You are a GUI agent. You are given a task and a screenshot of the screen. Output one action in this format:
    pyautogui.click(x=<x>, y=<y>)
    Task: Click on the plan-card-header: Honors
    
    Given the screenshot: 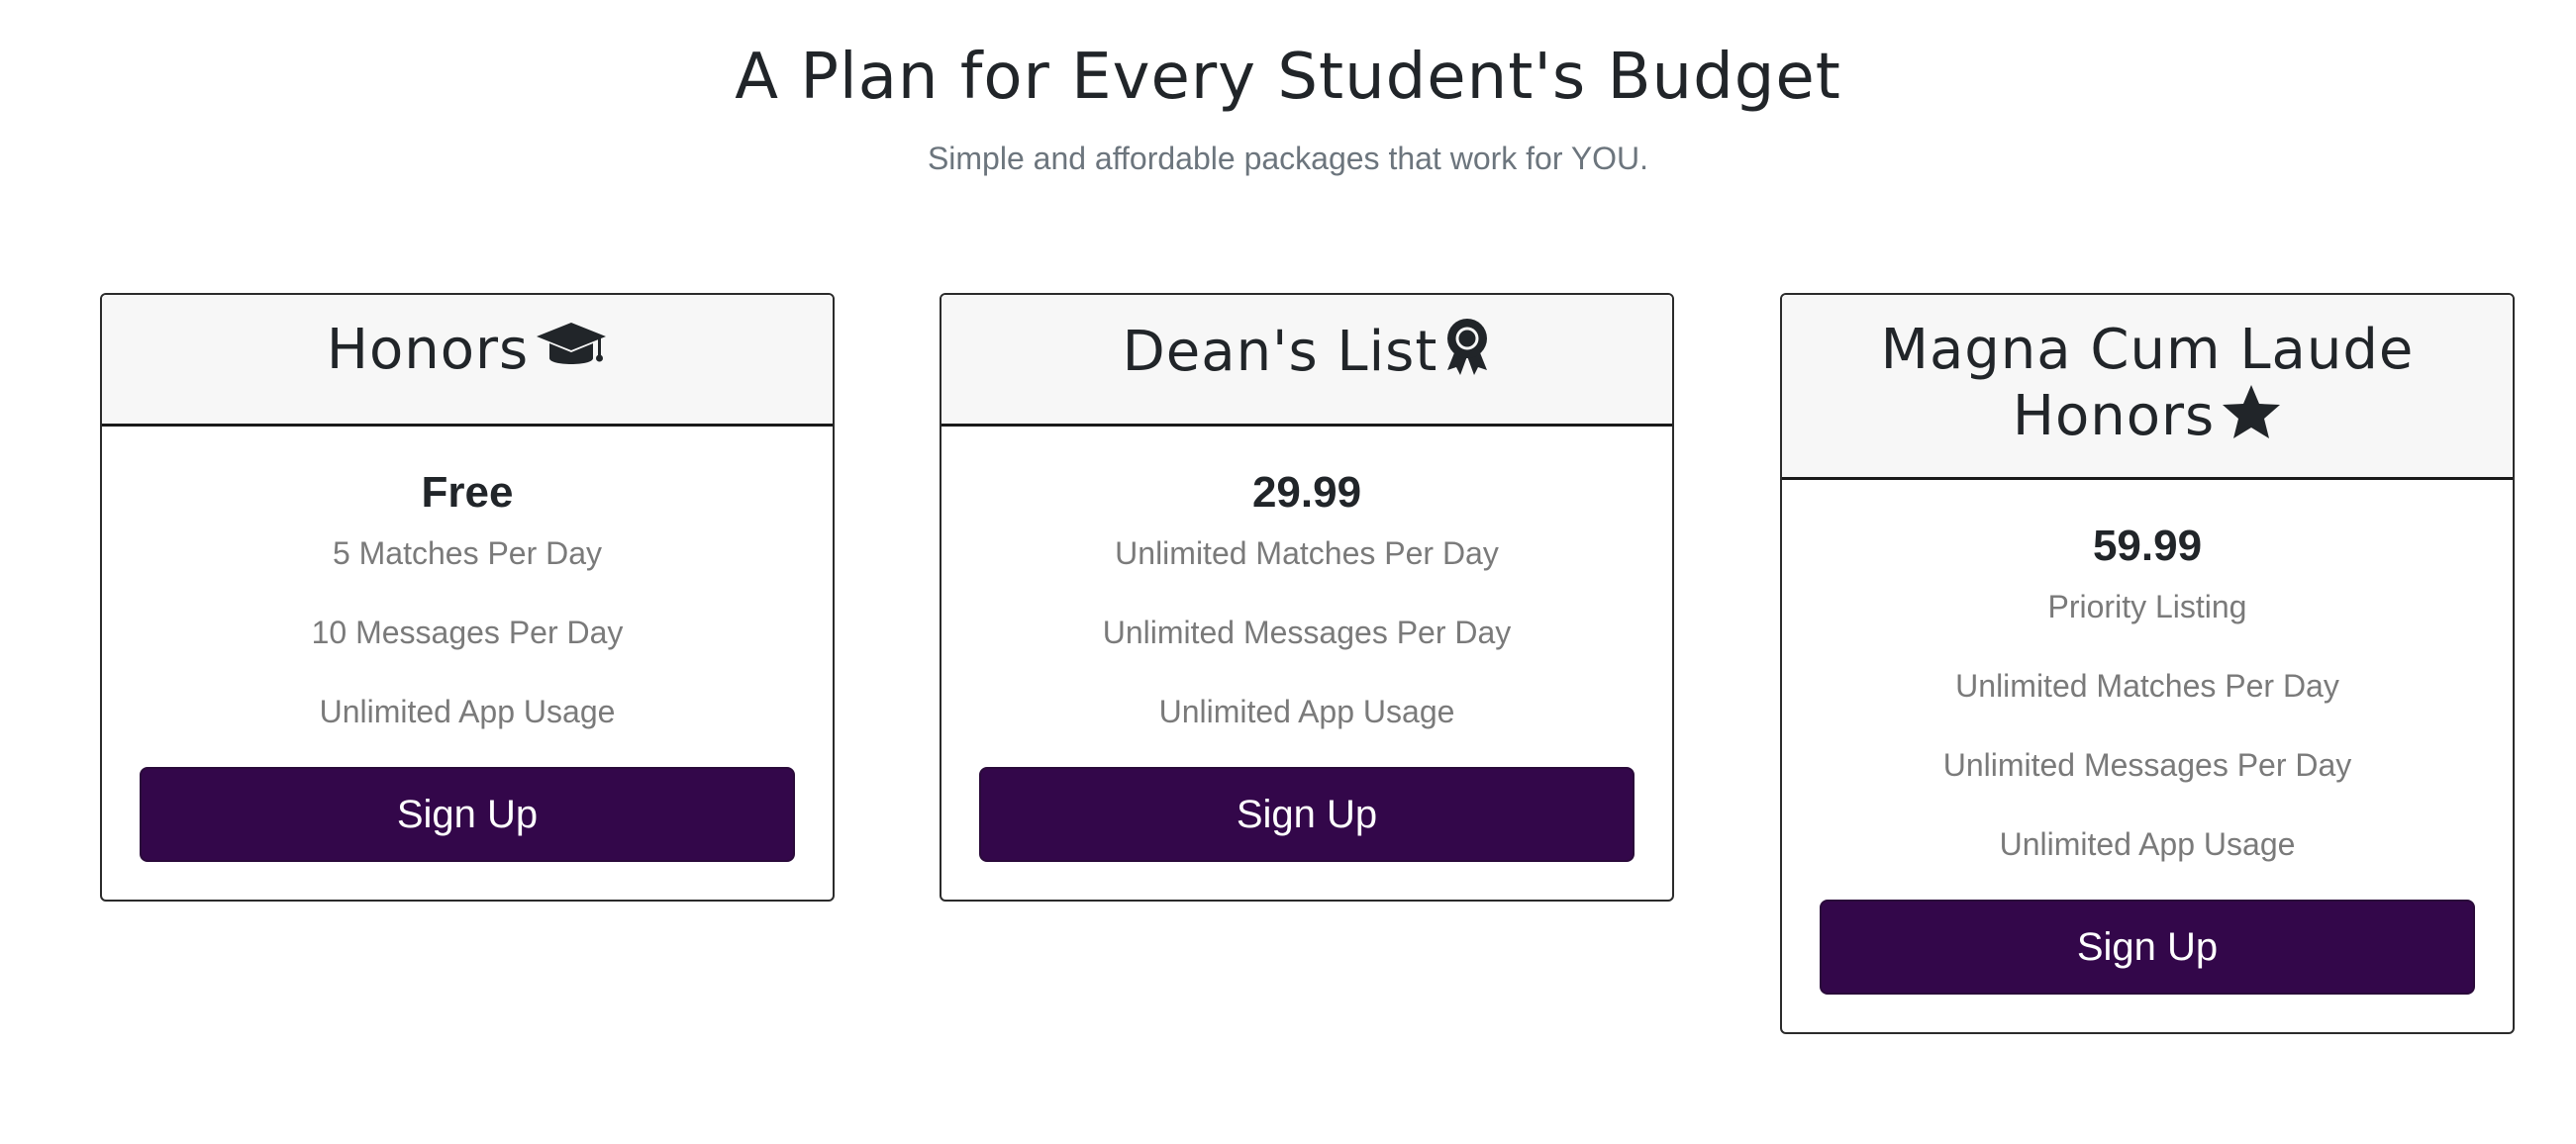 What is the action you would take?
    pyautogui.click(x=468, y=361)
    